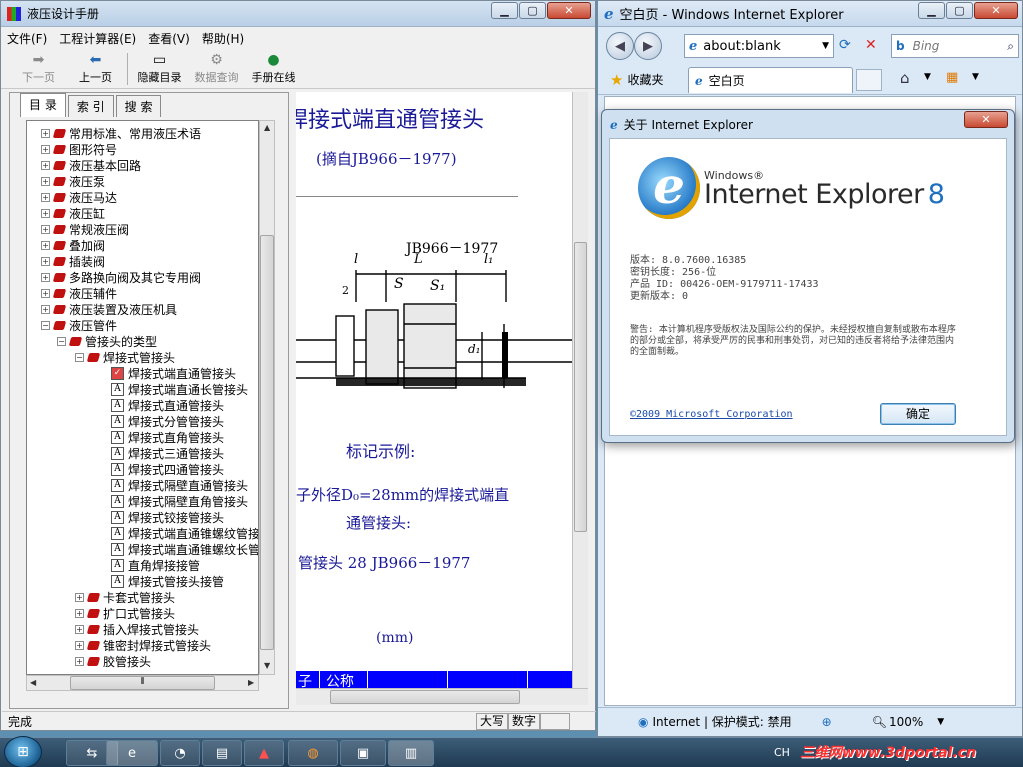  Describe the element at coordinates (167, 581) in the screenshot. I see `tree-item: A 焊接式管接头接管` at that location.